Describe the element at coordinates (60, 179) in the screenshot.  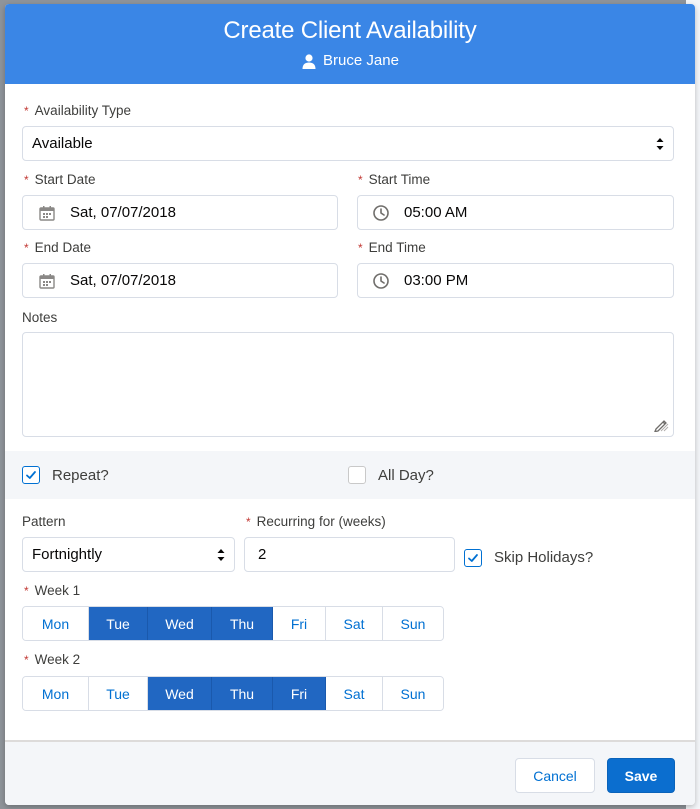
I see `start-date-label: * Start Date` at that location.